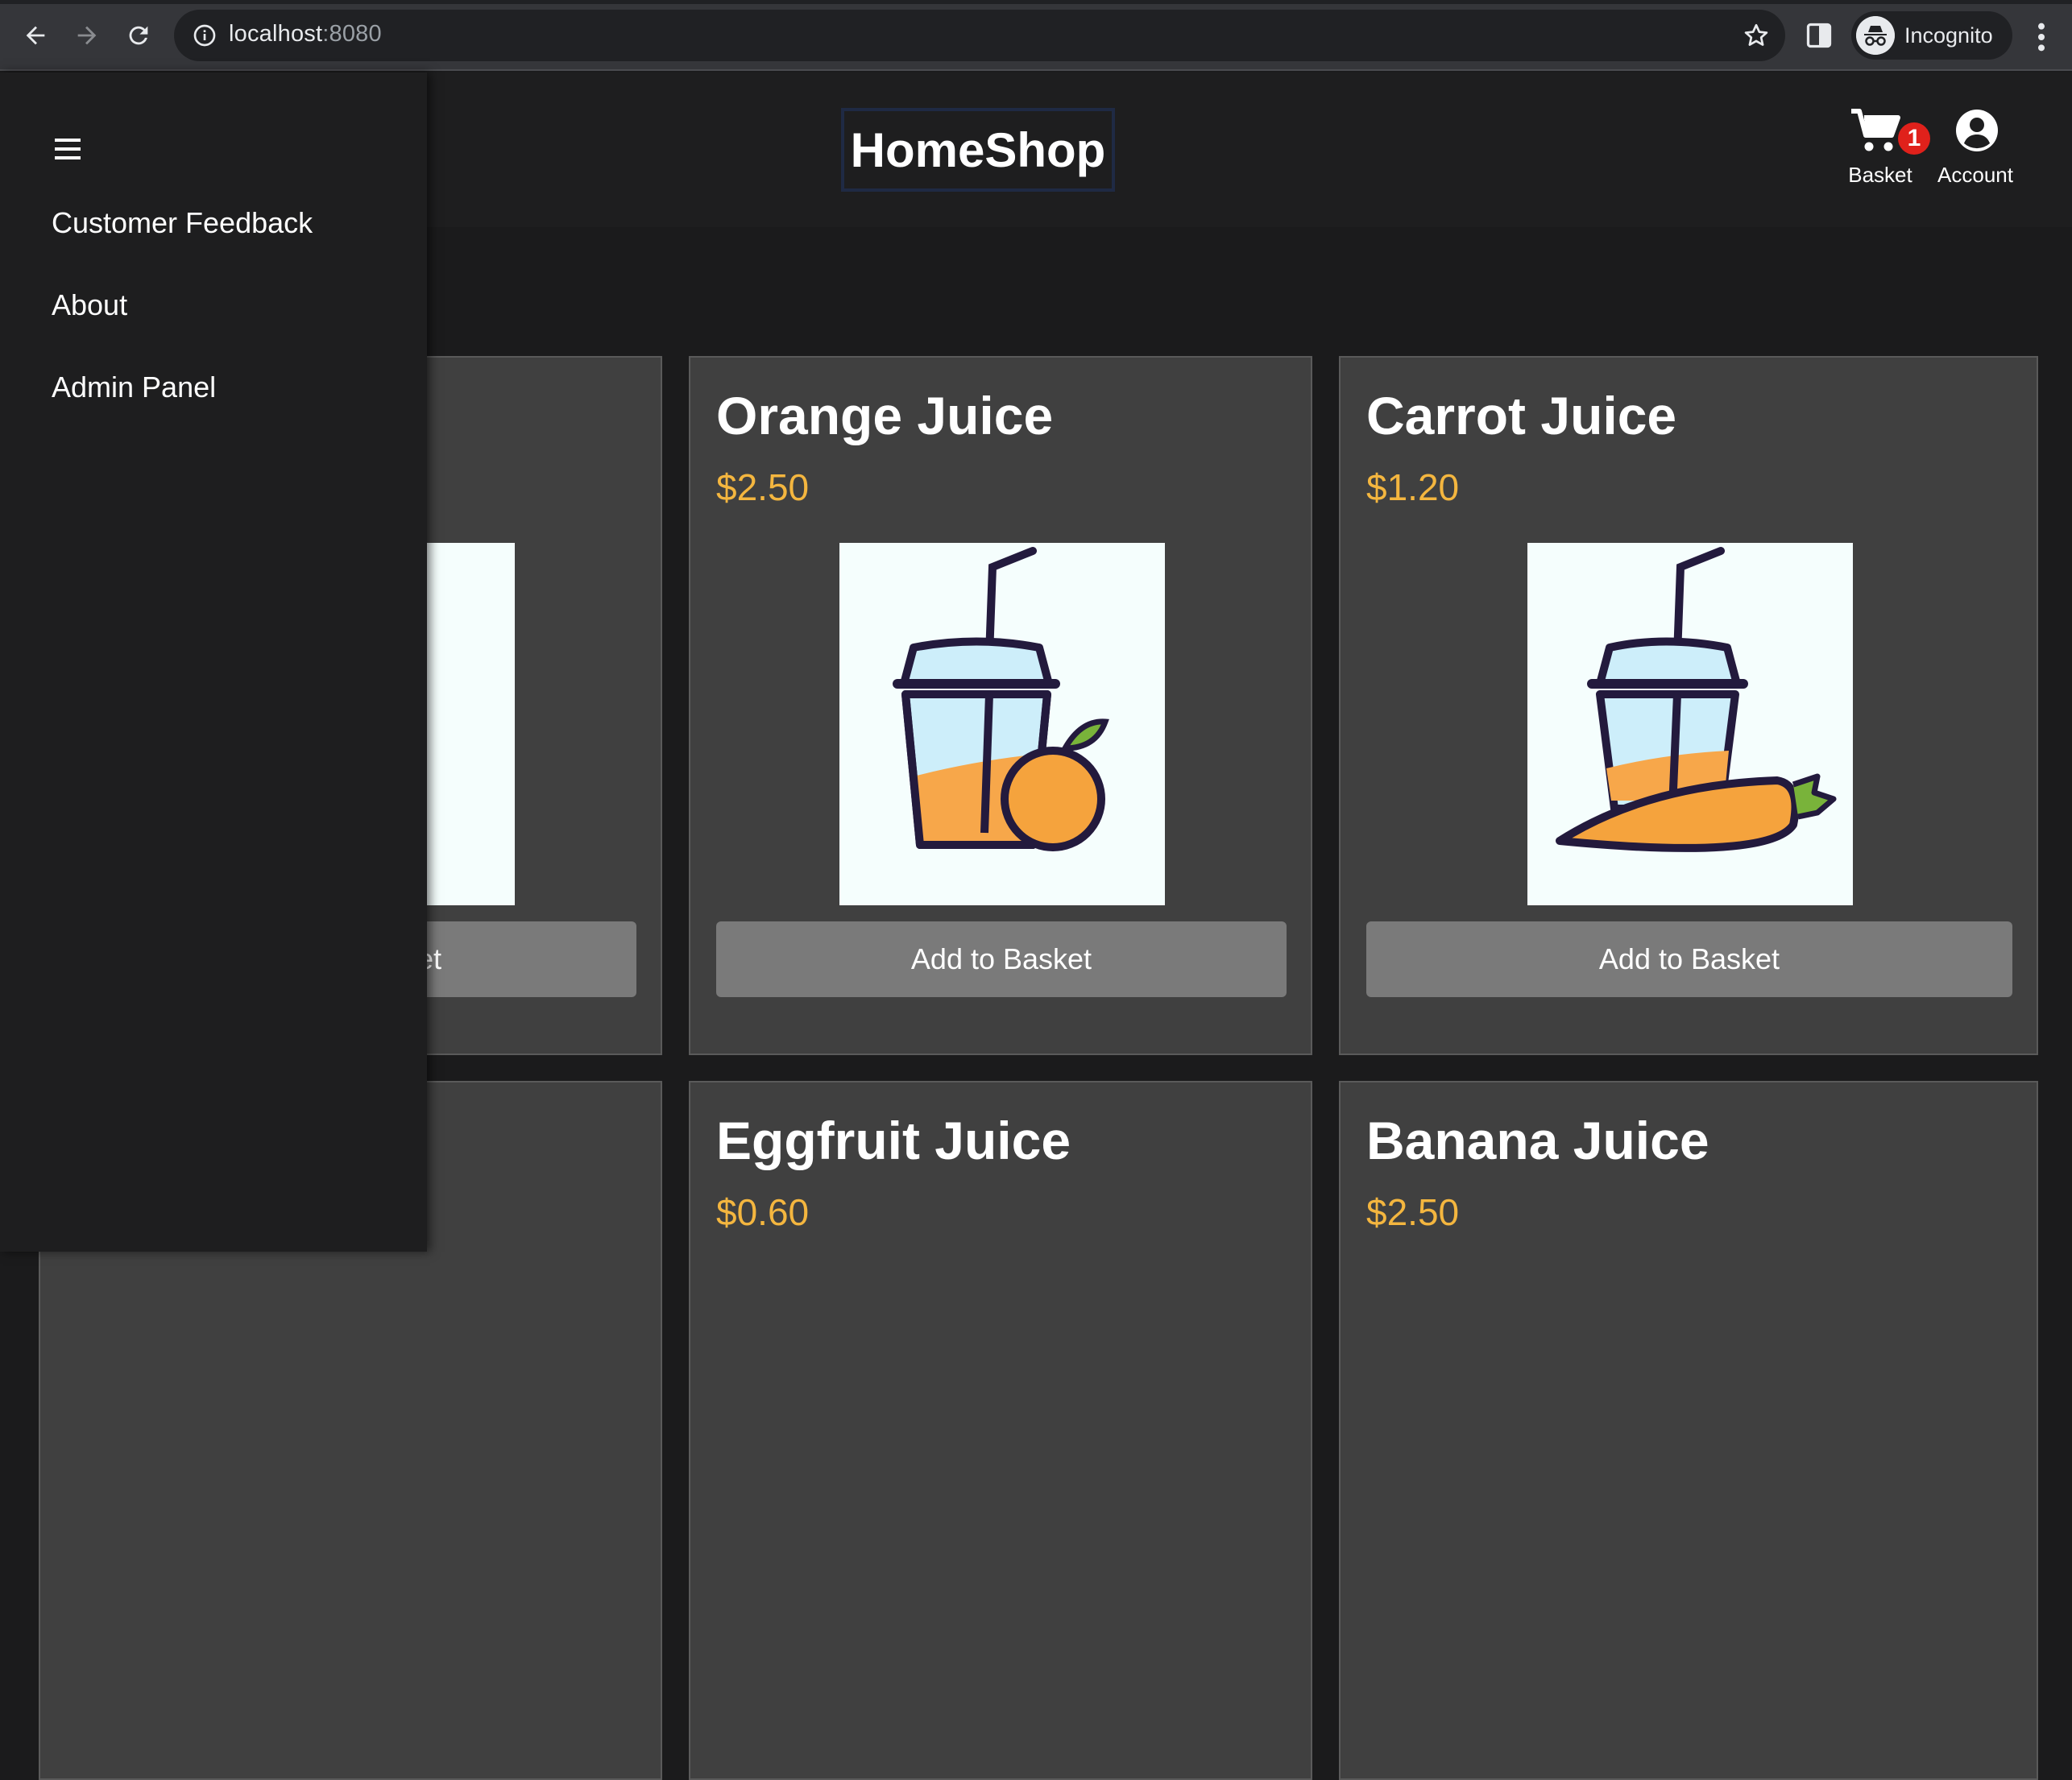 Image resolution: width=2072 pixels, height=1780 pixels. What do you see at coordinates (1977, 131) in the screenshot?
I see `account-circle-icon` at bounding box center [1977, 131].